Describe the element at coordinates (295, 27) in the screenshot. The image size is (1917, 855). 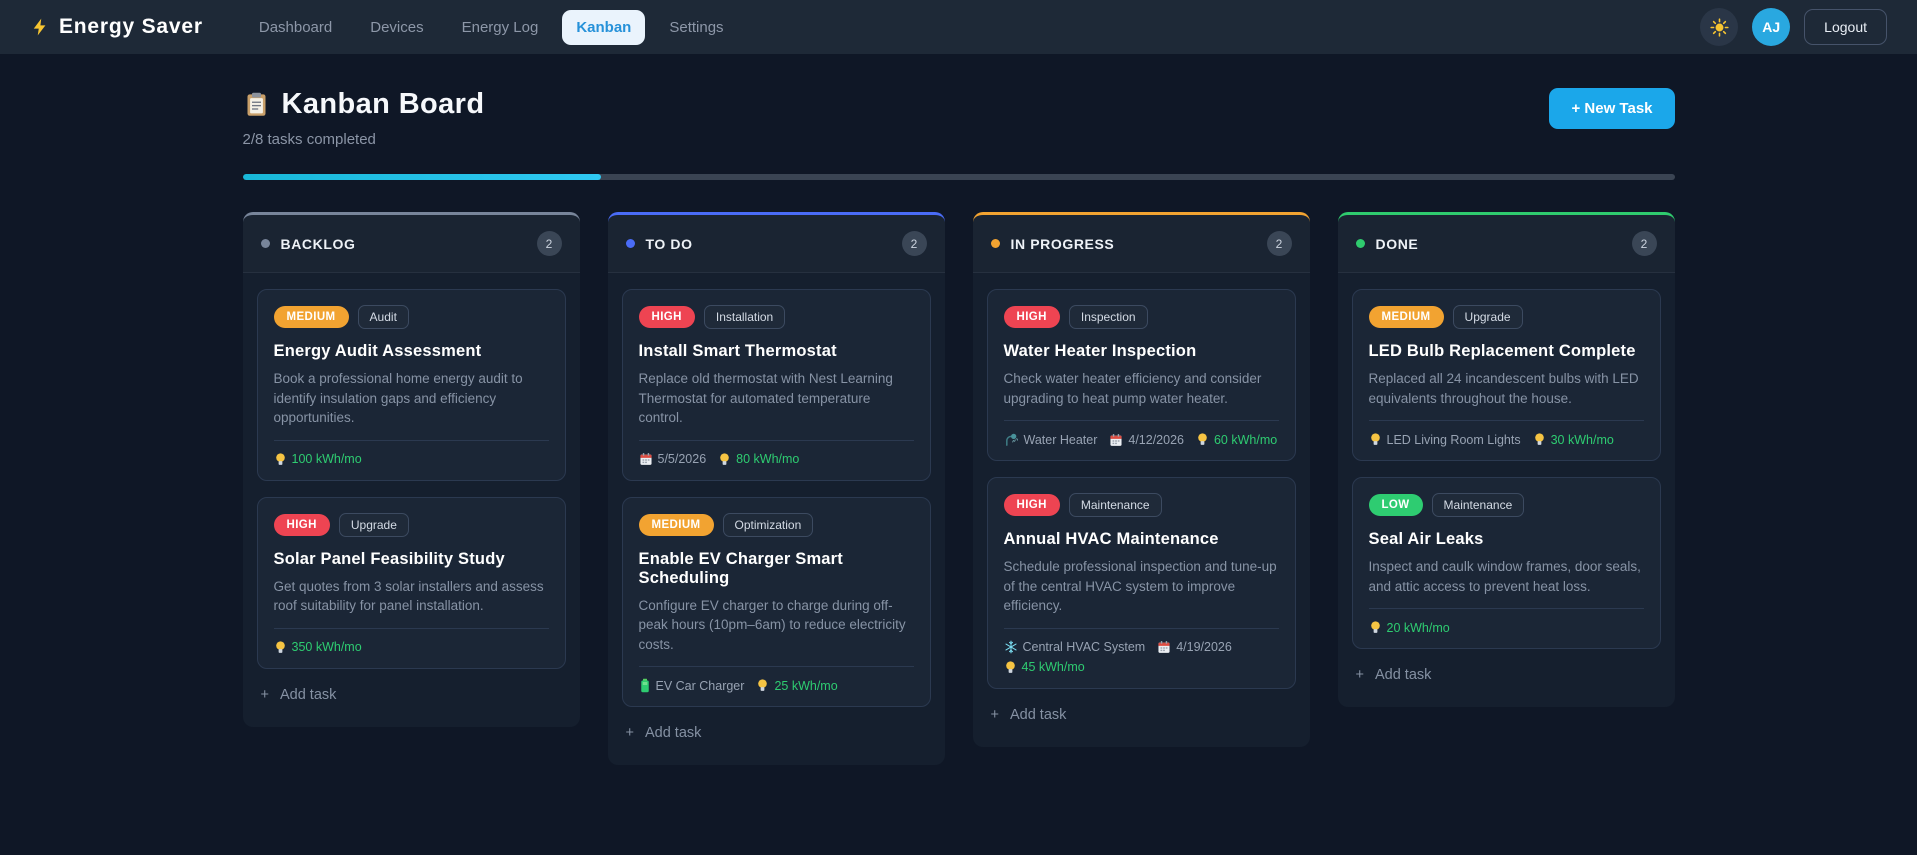
I see `nav-link-dashboard: Dashboard` at that location.